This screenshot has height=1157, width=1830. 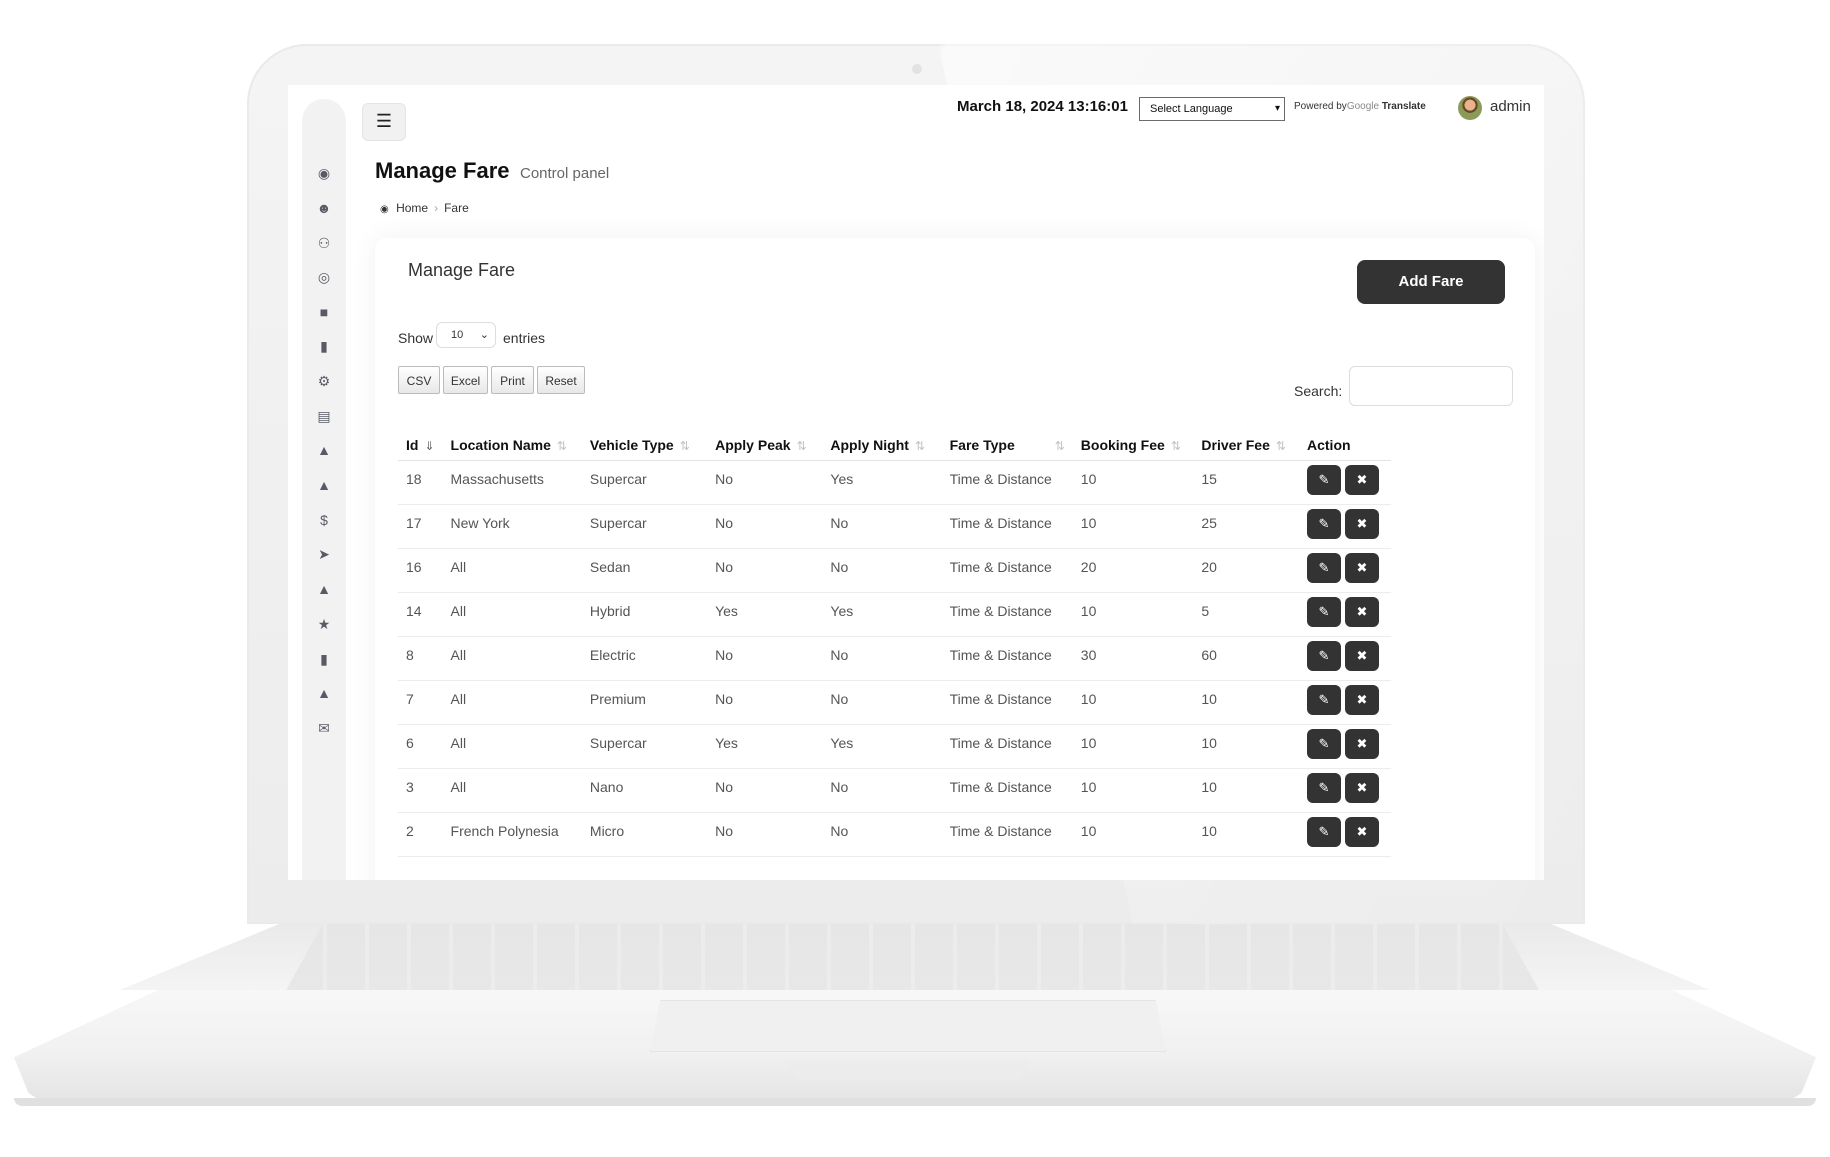 What do you see at coordinates (512, 445) in the screenshot?
I see `column-location-name: Location Name ⇅` at bounding box center [512, 445].